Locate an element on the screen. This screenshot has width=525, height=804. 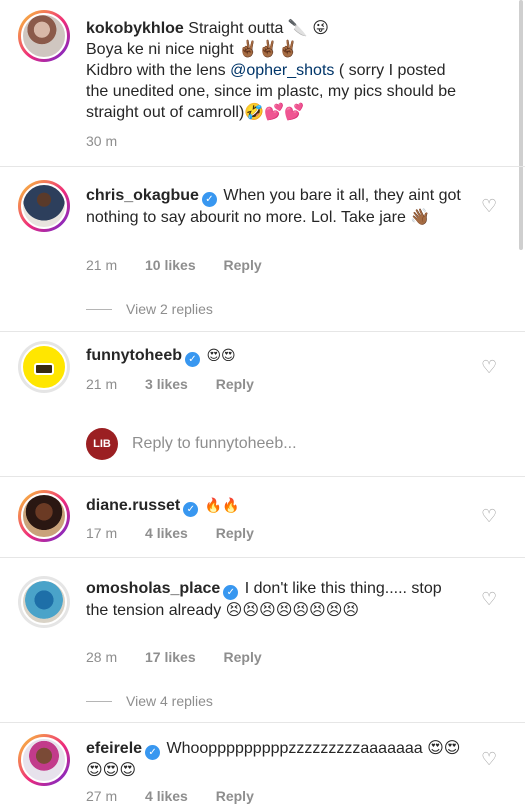
username: omosholas_place is located at coordinates (153, 588).